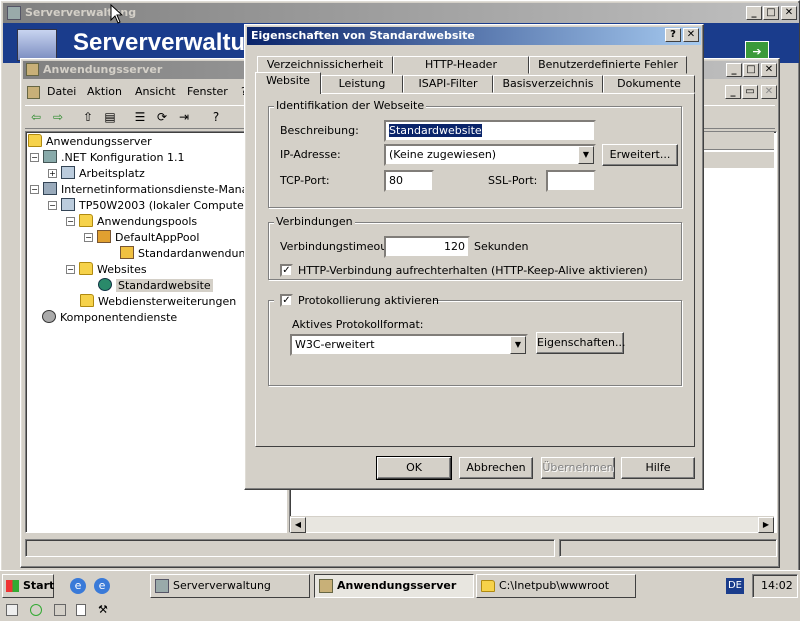  Describe the element at coordinates (496, 468) in the screenshot. I see `cancel-button: Abbrechen` at that location.